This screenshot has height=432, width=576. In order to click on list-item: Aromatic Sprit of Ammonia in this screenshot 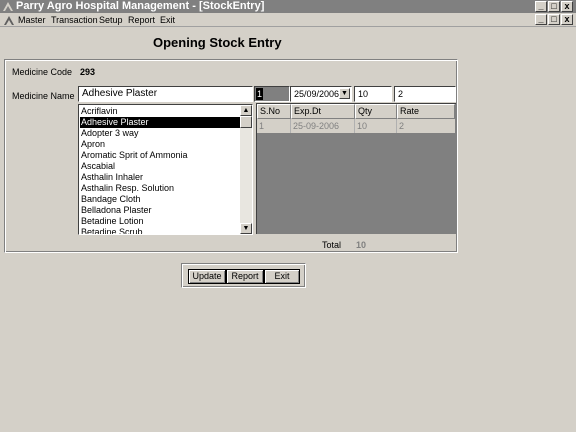, I will do `click(160, 155)`.